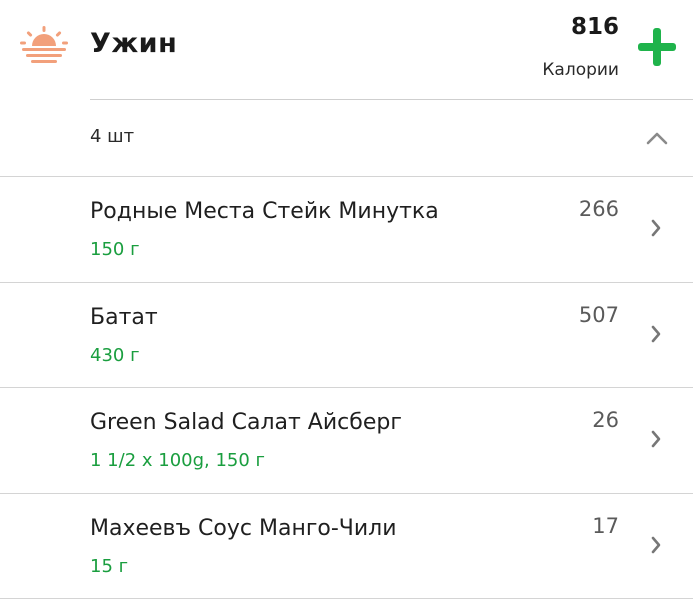 The height and width of the screenshot is (600, 693). I want to click on calories-total: 816, so click(594, 27).